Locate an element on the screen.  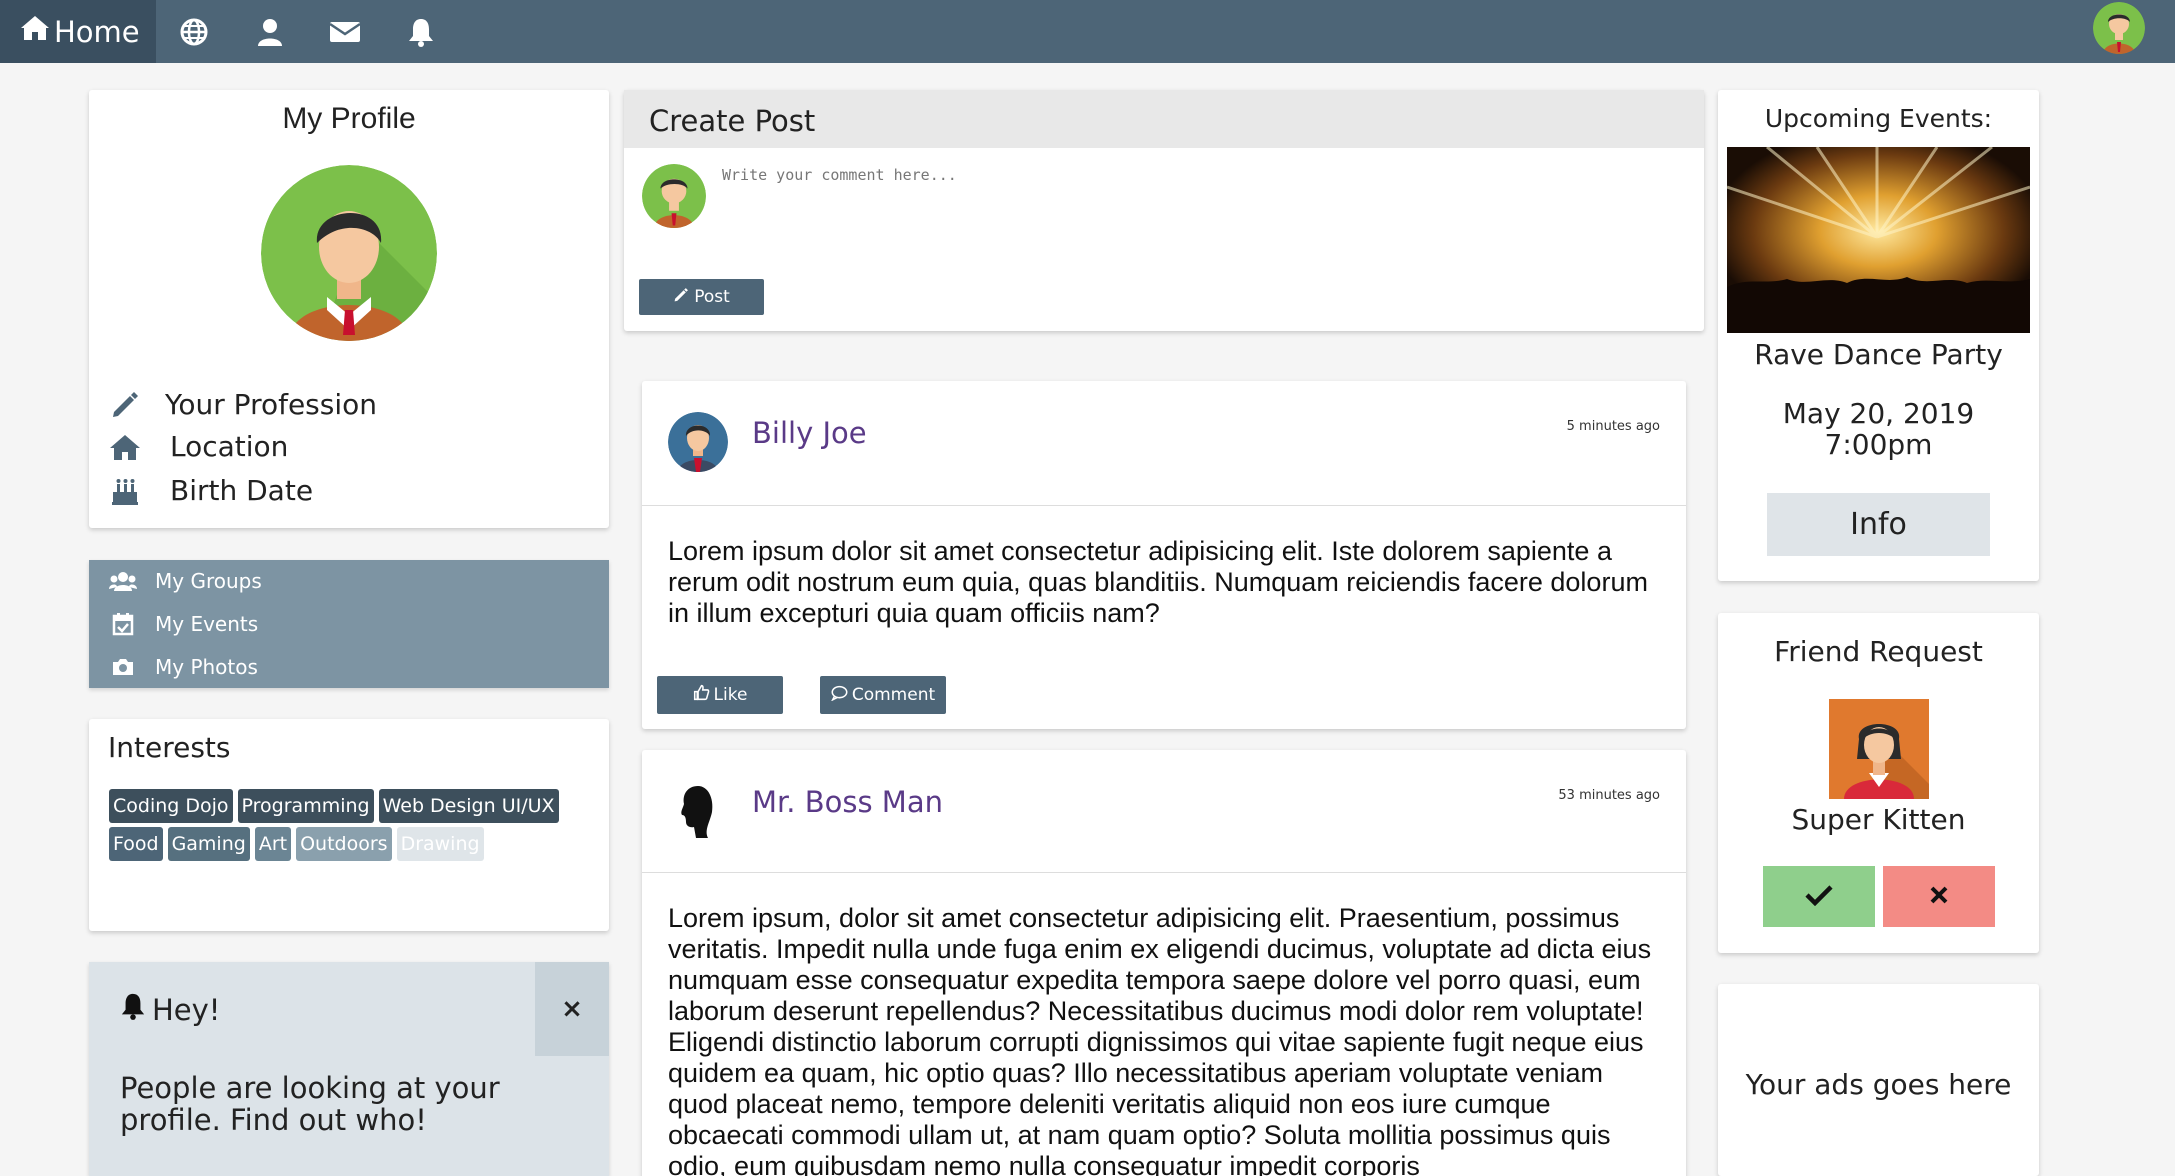
create-post-header: Create Post is located at coordinates (1164, 119).